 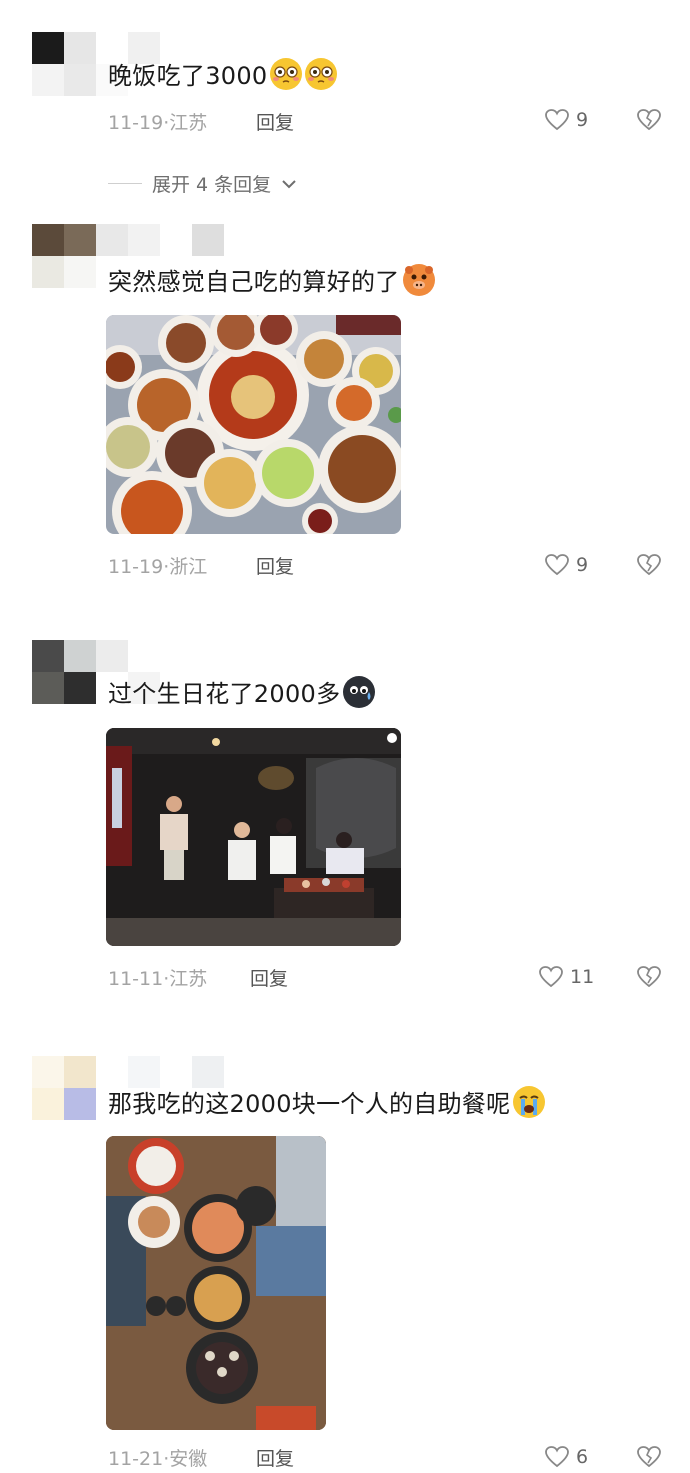 What do you see at coordinates (253, 424) in the screenshot?
I see `food-feast-photo` at bounding box center [253, 424].